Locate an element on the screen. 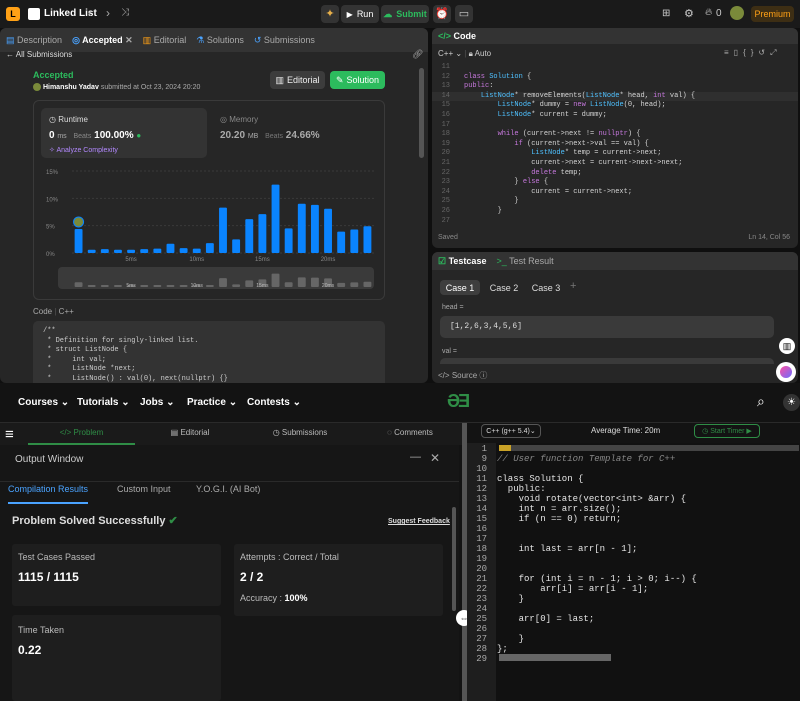 The image size is (800, 701). tab-editorial: ▤ Editorial is located at coordinates (190, 434).